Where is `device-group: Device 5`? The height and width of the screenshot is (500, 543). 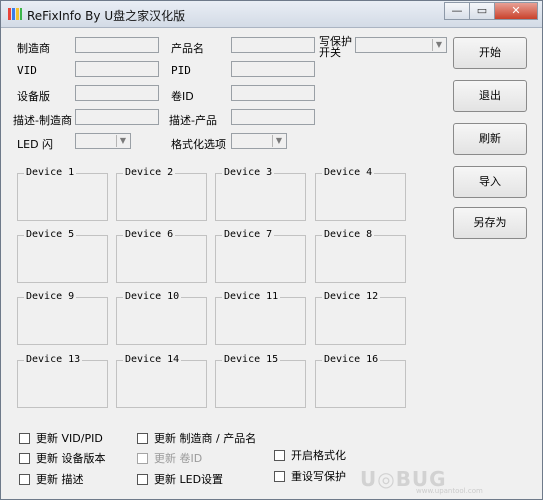
device-group: Device 5 is located at coordinates (62, 256).